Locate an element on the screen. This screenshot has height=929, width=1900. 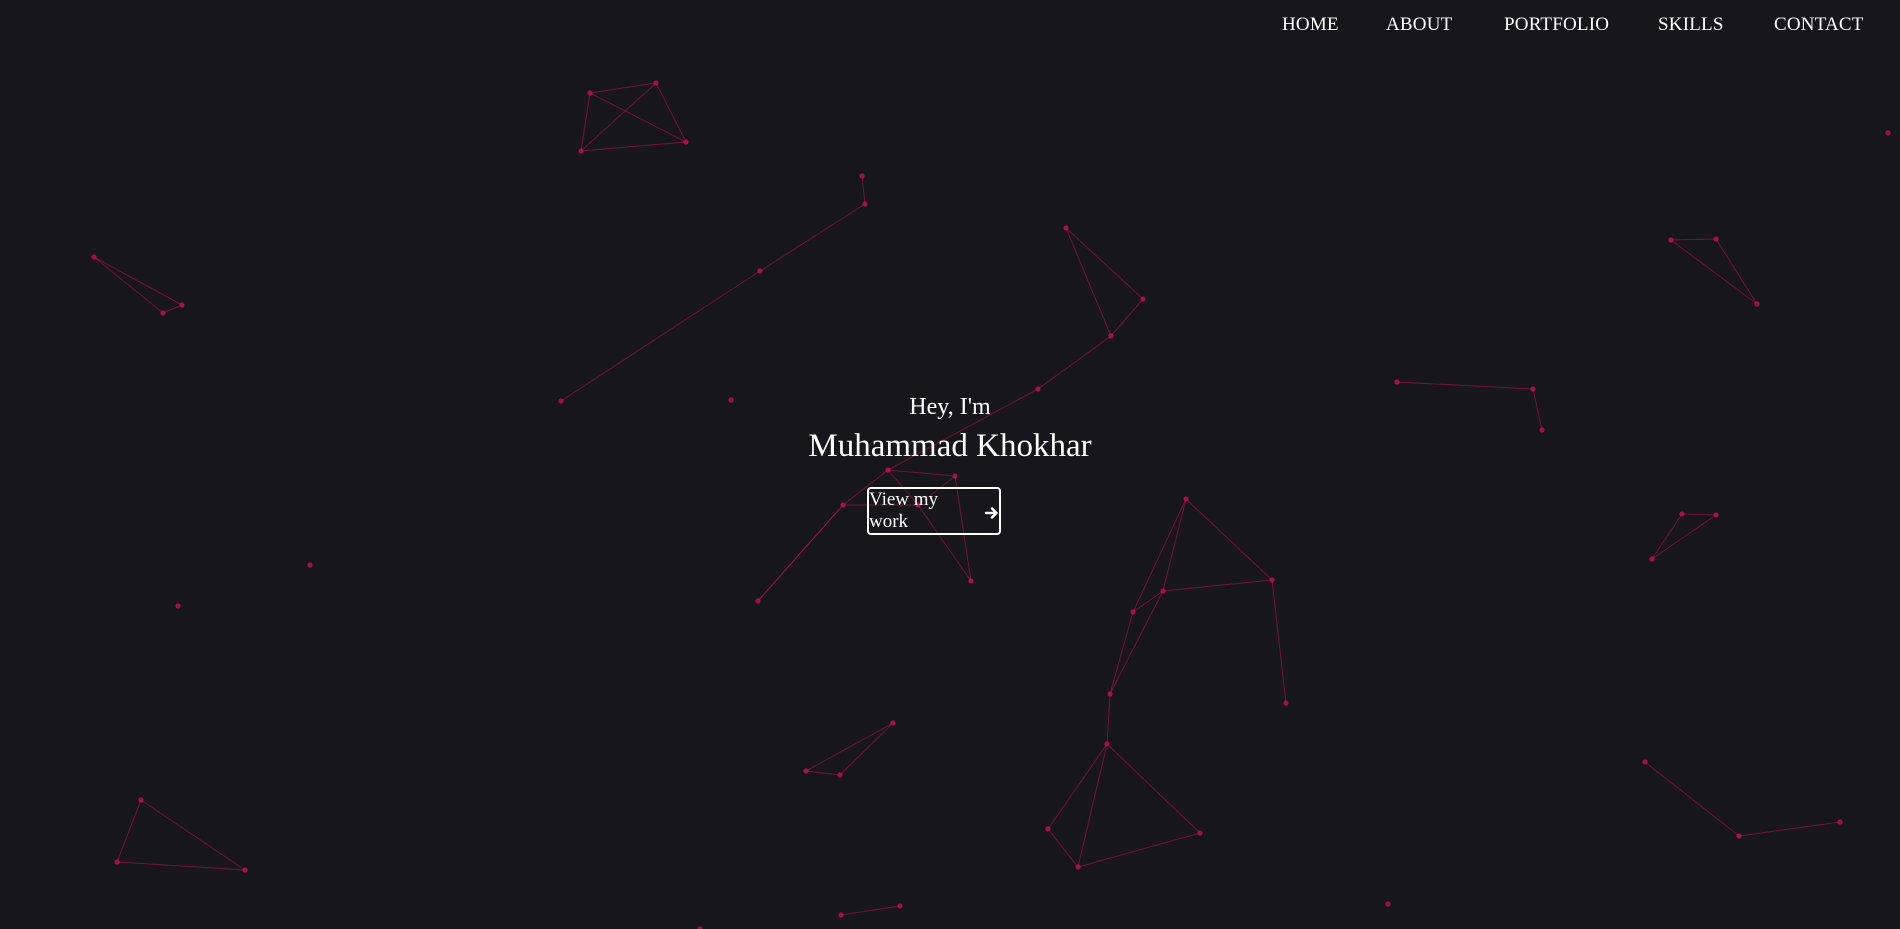
nav-link-home: HOME is located at coordinates (1310, 25).